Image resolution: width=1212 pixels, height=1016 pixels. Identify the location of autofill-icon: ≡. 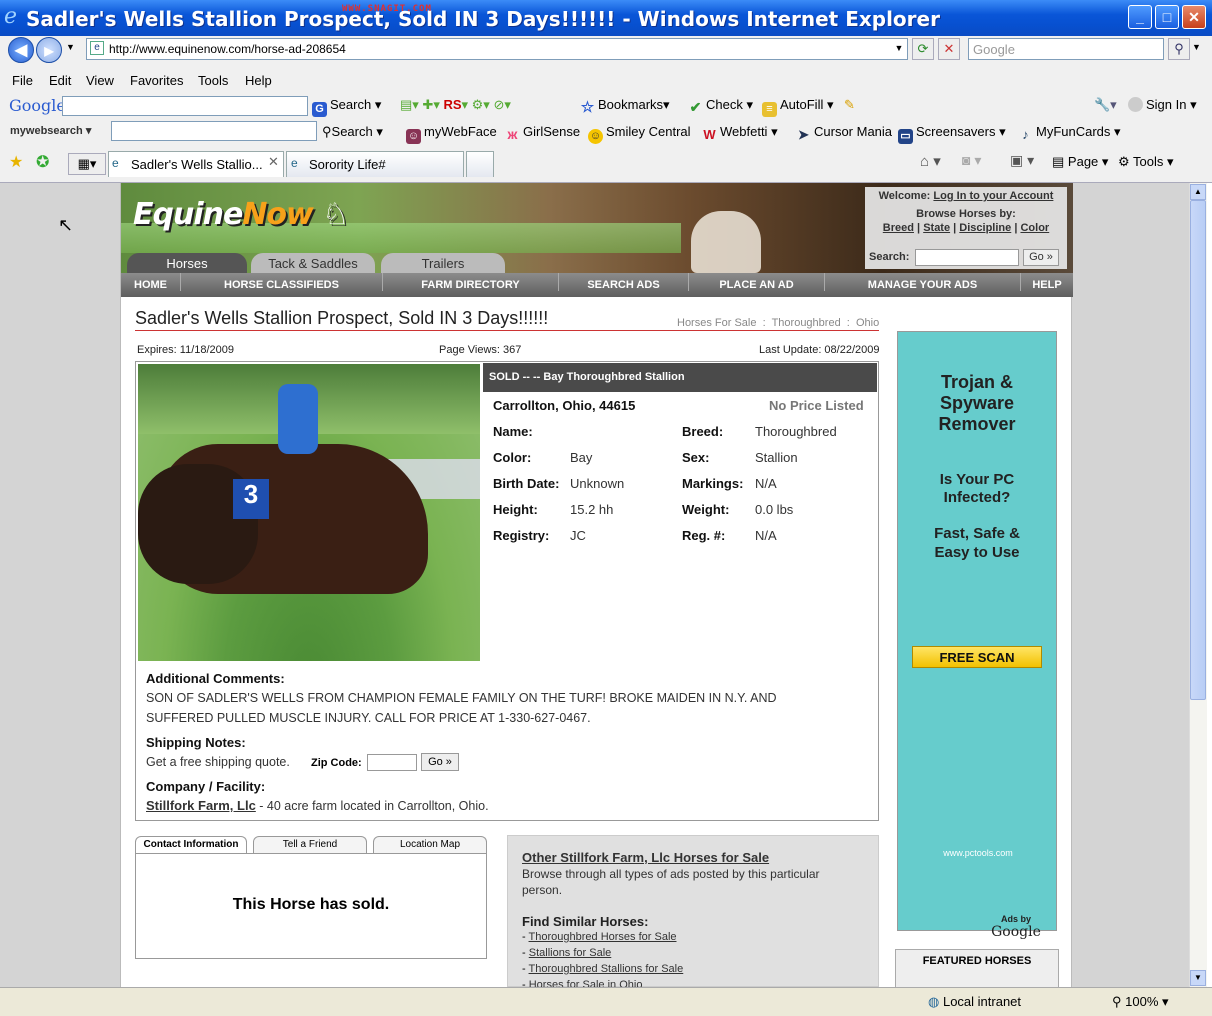
(769, 109).